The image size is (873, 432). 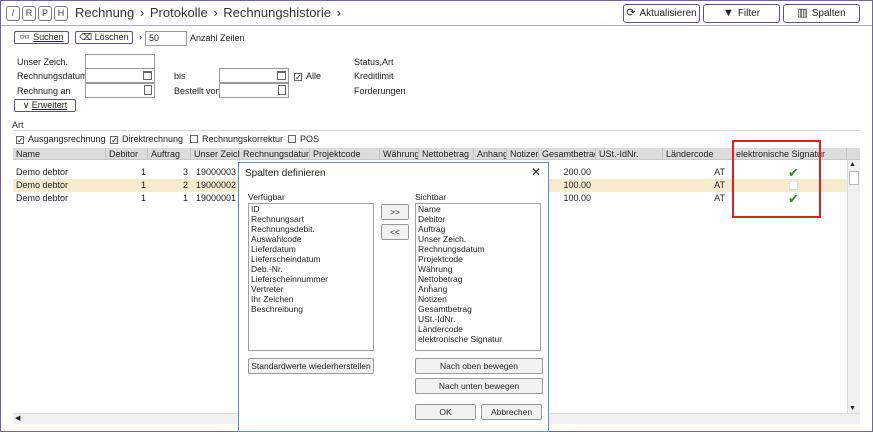 What do you see at coordinates (216, 198) in the screenshot?
I see `cell-unser-zeich: 19000001` at bounding box center [216, 198].